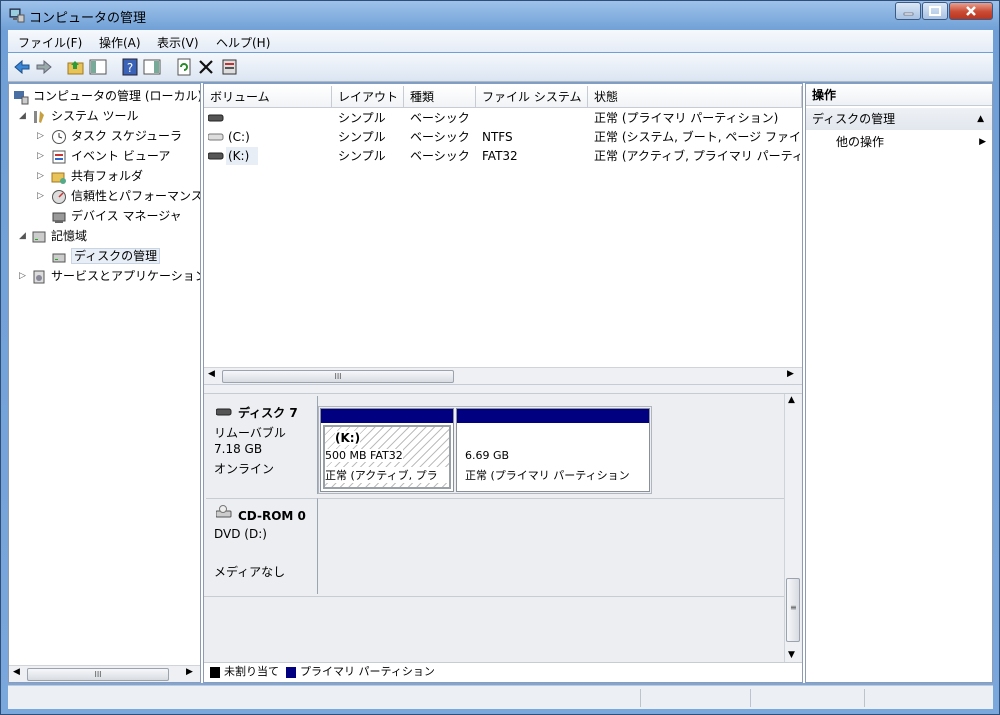  I want to click on table-cell-status: 正常 (アクティブ, プライマリ パーティ, so click(697, 156).